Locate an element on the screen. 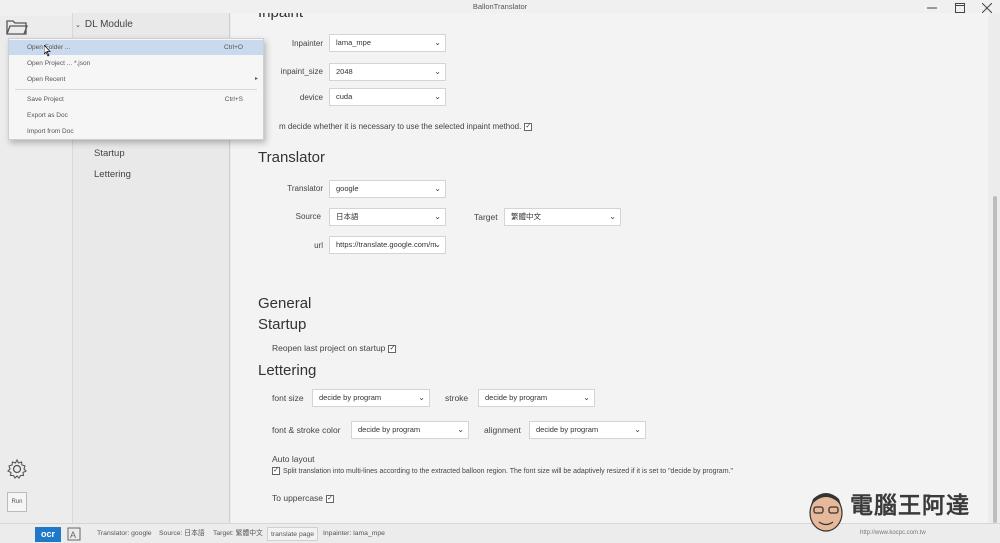 The height and width of the screenshot is (543, 1000). settings-gear-icon is located at coordinates (17, 469).